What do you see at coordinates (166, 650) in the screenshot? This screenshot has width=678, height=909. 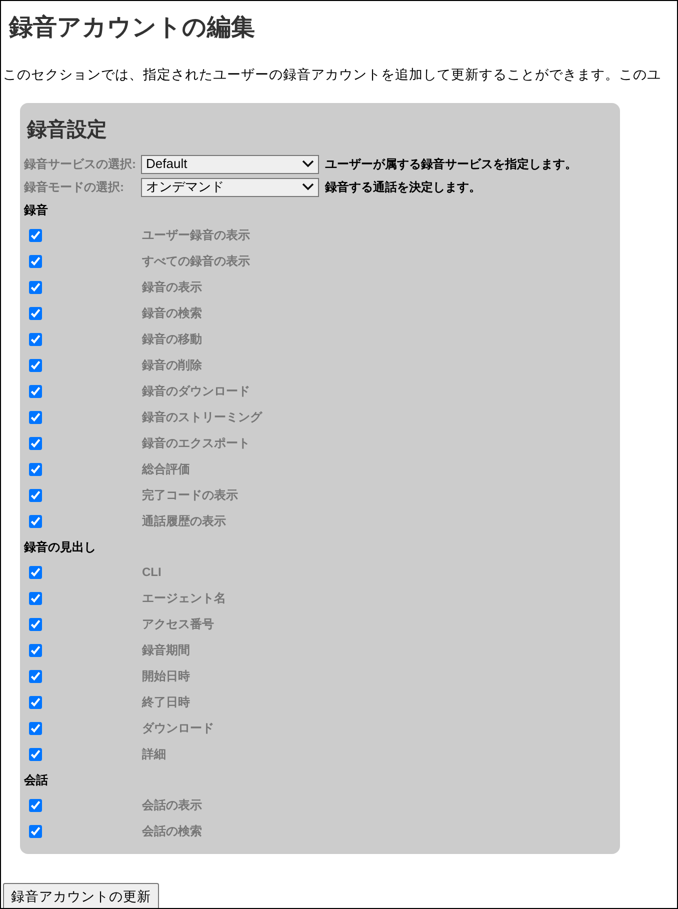 I see `permission-label: 録音期間` at bounding box center [166, 650].